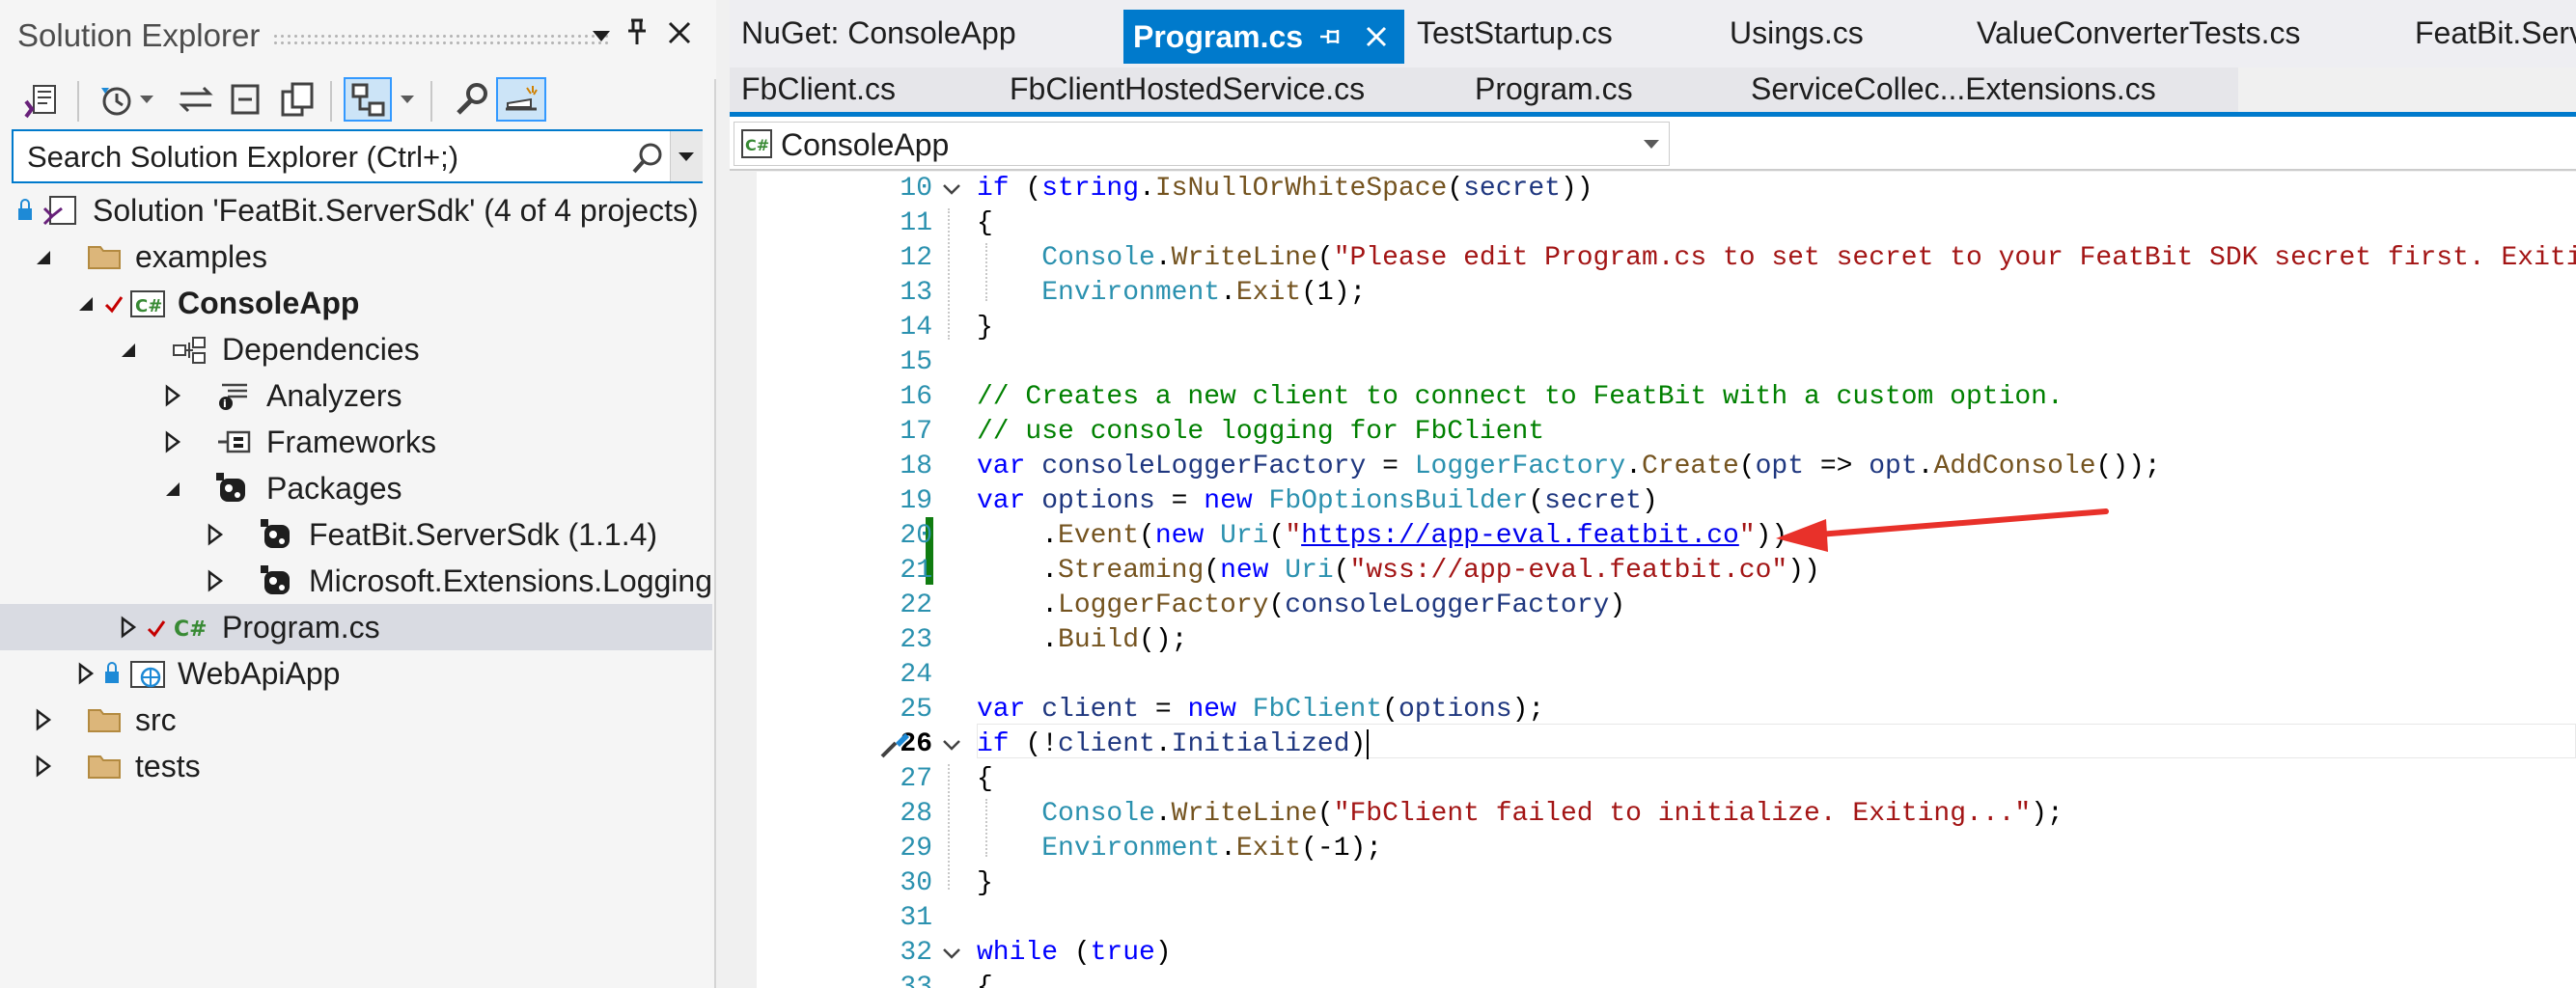  Describe the element at coordinates (1261, 710) in the screenshot. I see `code-text: var client = new FbClient(options);` at that location.